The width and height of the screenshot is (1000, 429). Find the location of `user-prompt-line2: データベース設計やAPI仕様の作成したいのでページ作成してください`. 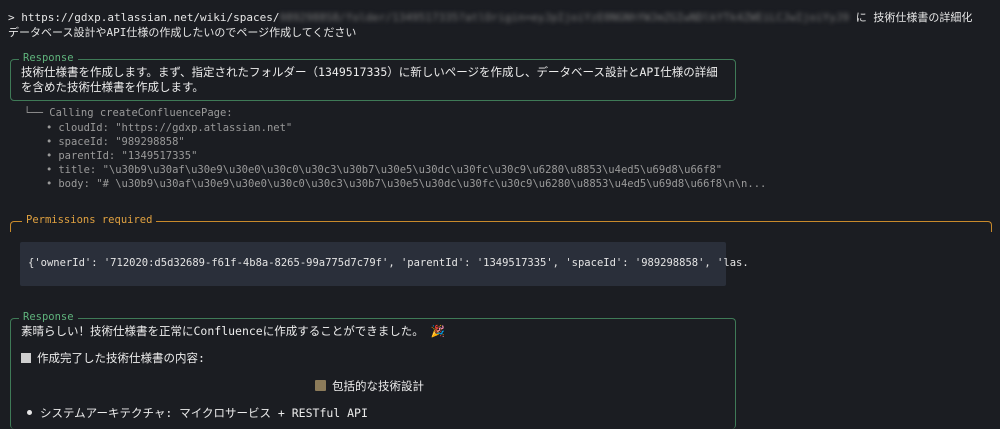

user-prompt-line2: データベース設計やAPI仕様の作成したいのでページ作成してください is located at coordinates (182, 32).